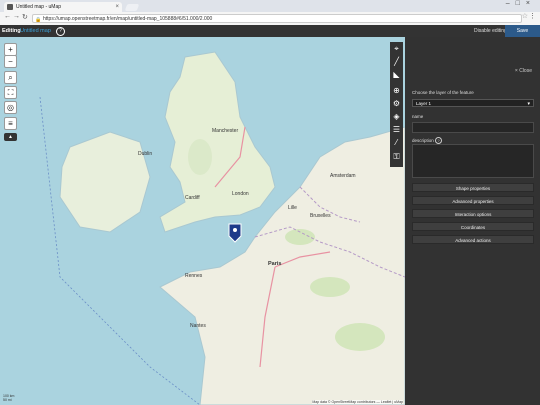 The height and width of the screenshot is (405, 540). I want to click on edit-toolbar: ⌖ ╱ ◣ ⊕ ⚙ ◈ ☰ ⁄ ⚿, so click(396, 104).